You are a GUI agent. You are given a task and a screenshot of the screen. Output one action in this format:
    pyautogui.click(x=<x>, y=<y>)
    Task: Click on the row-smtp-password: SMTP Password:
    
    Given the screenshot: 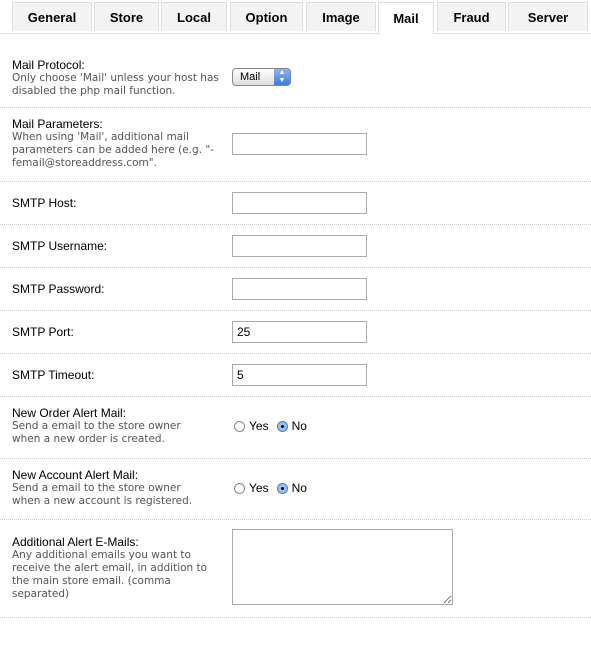 What is the action you would take?
    pyautogui.click(x=295, y=289)
    